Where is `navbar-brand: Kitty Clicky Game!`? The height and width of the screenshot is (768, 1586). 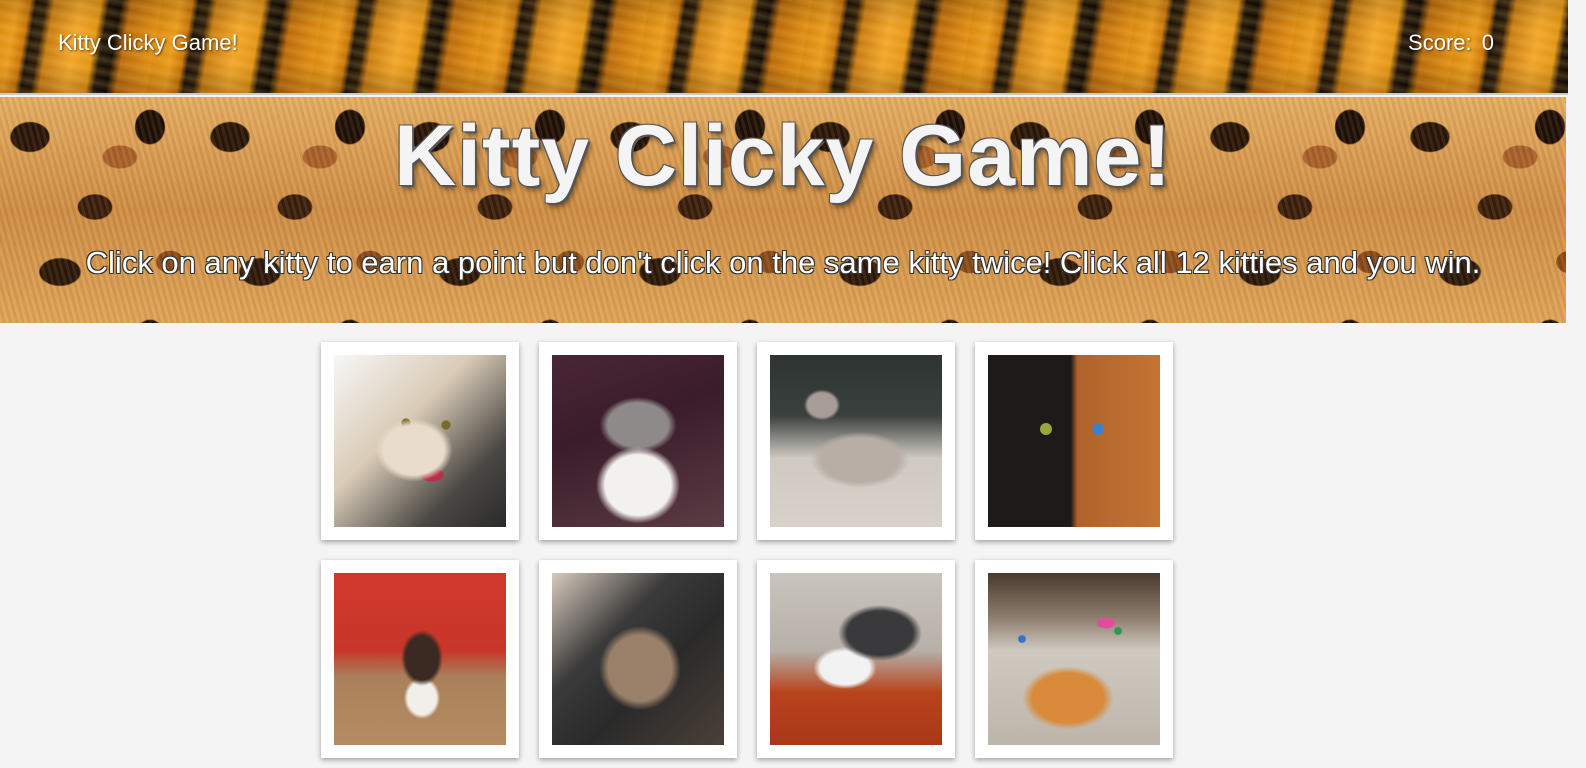
navbar-brand: Kitty Clicky Game! is located at coordinates (148, 43).